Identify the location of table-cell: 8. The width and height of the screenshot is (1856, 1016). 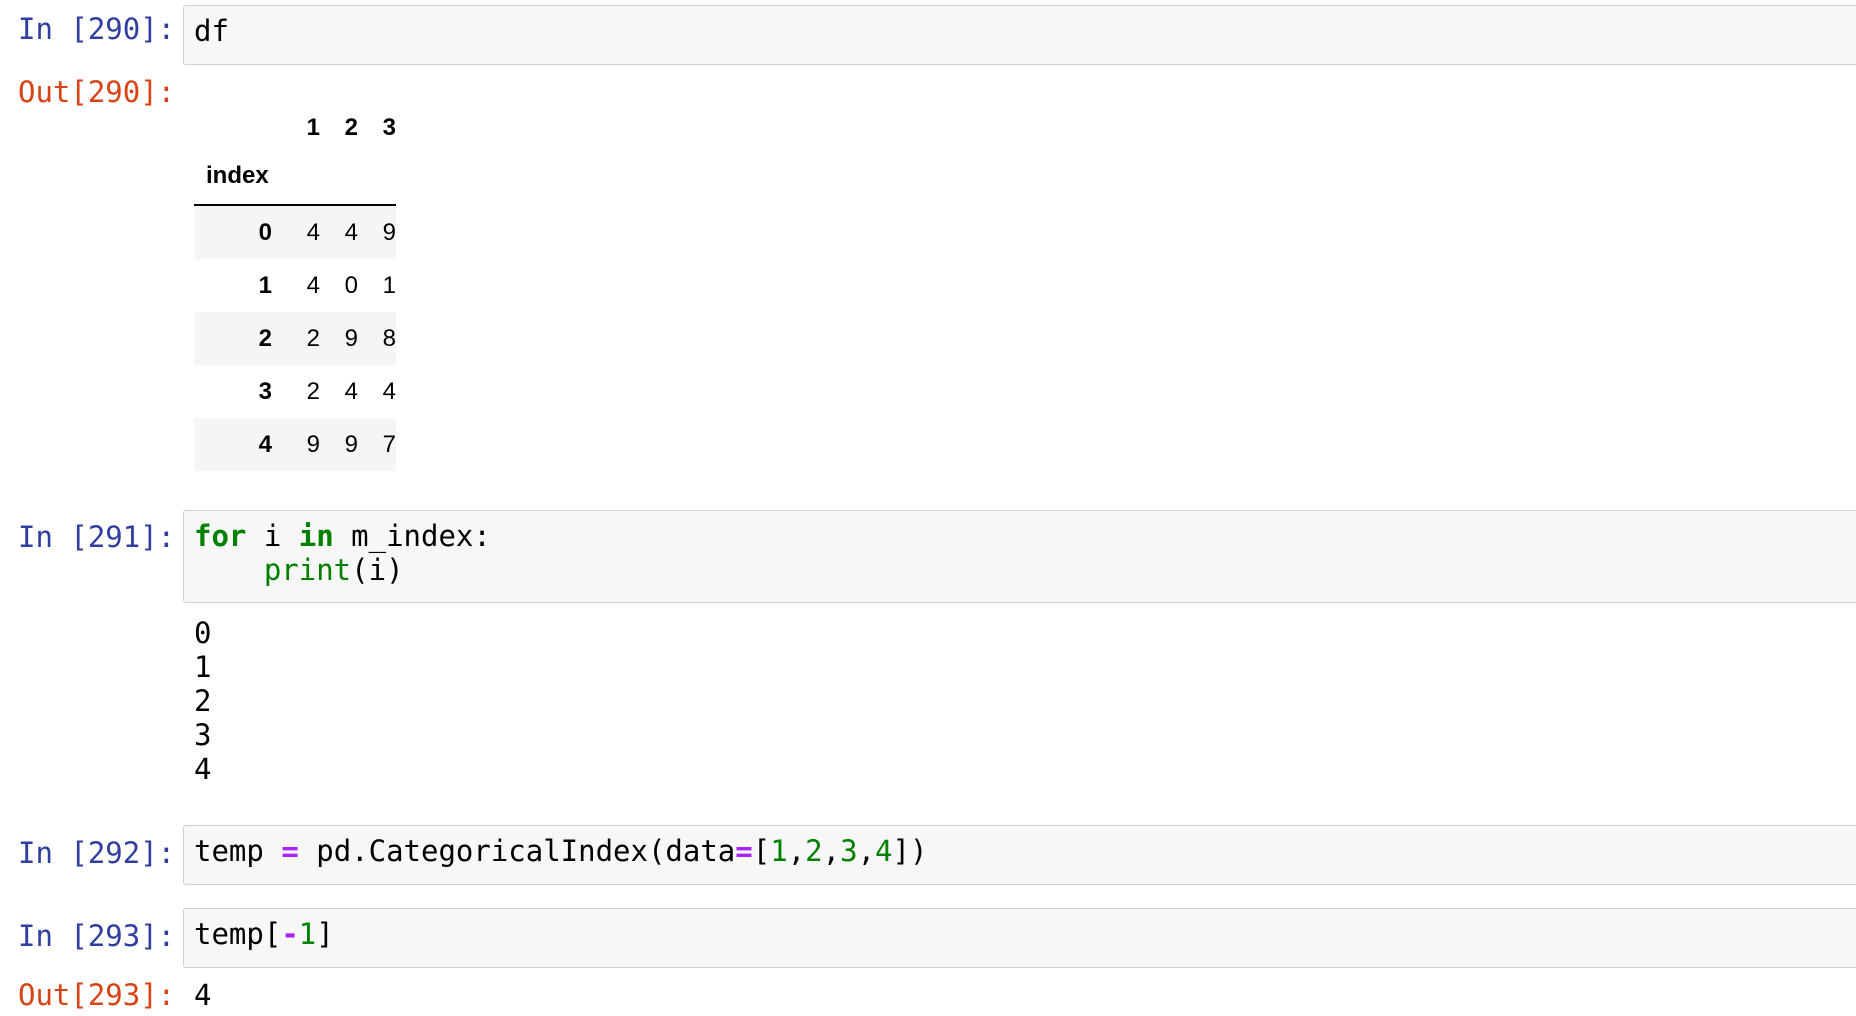
(389, 338).